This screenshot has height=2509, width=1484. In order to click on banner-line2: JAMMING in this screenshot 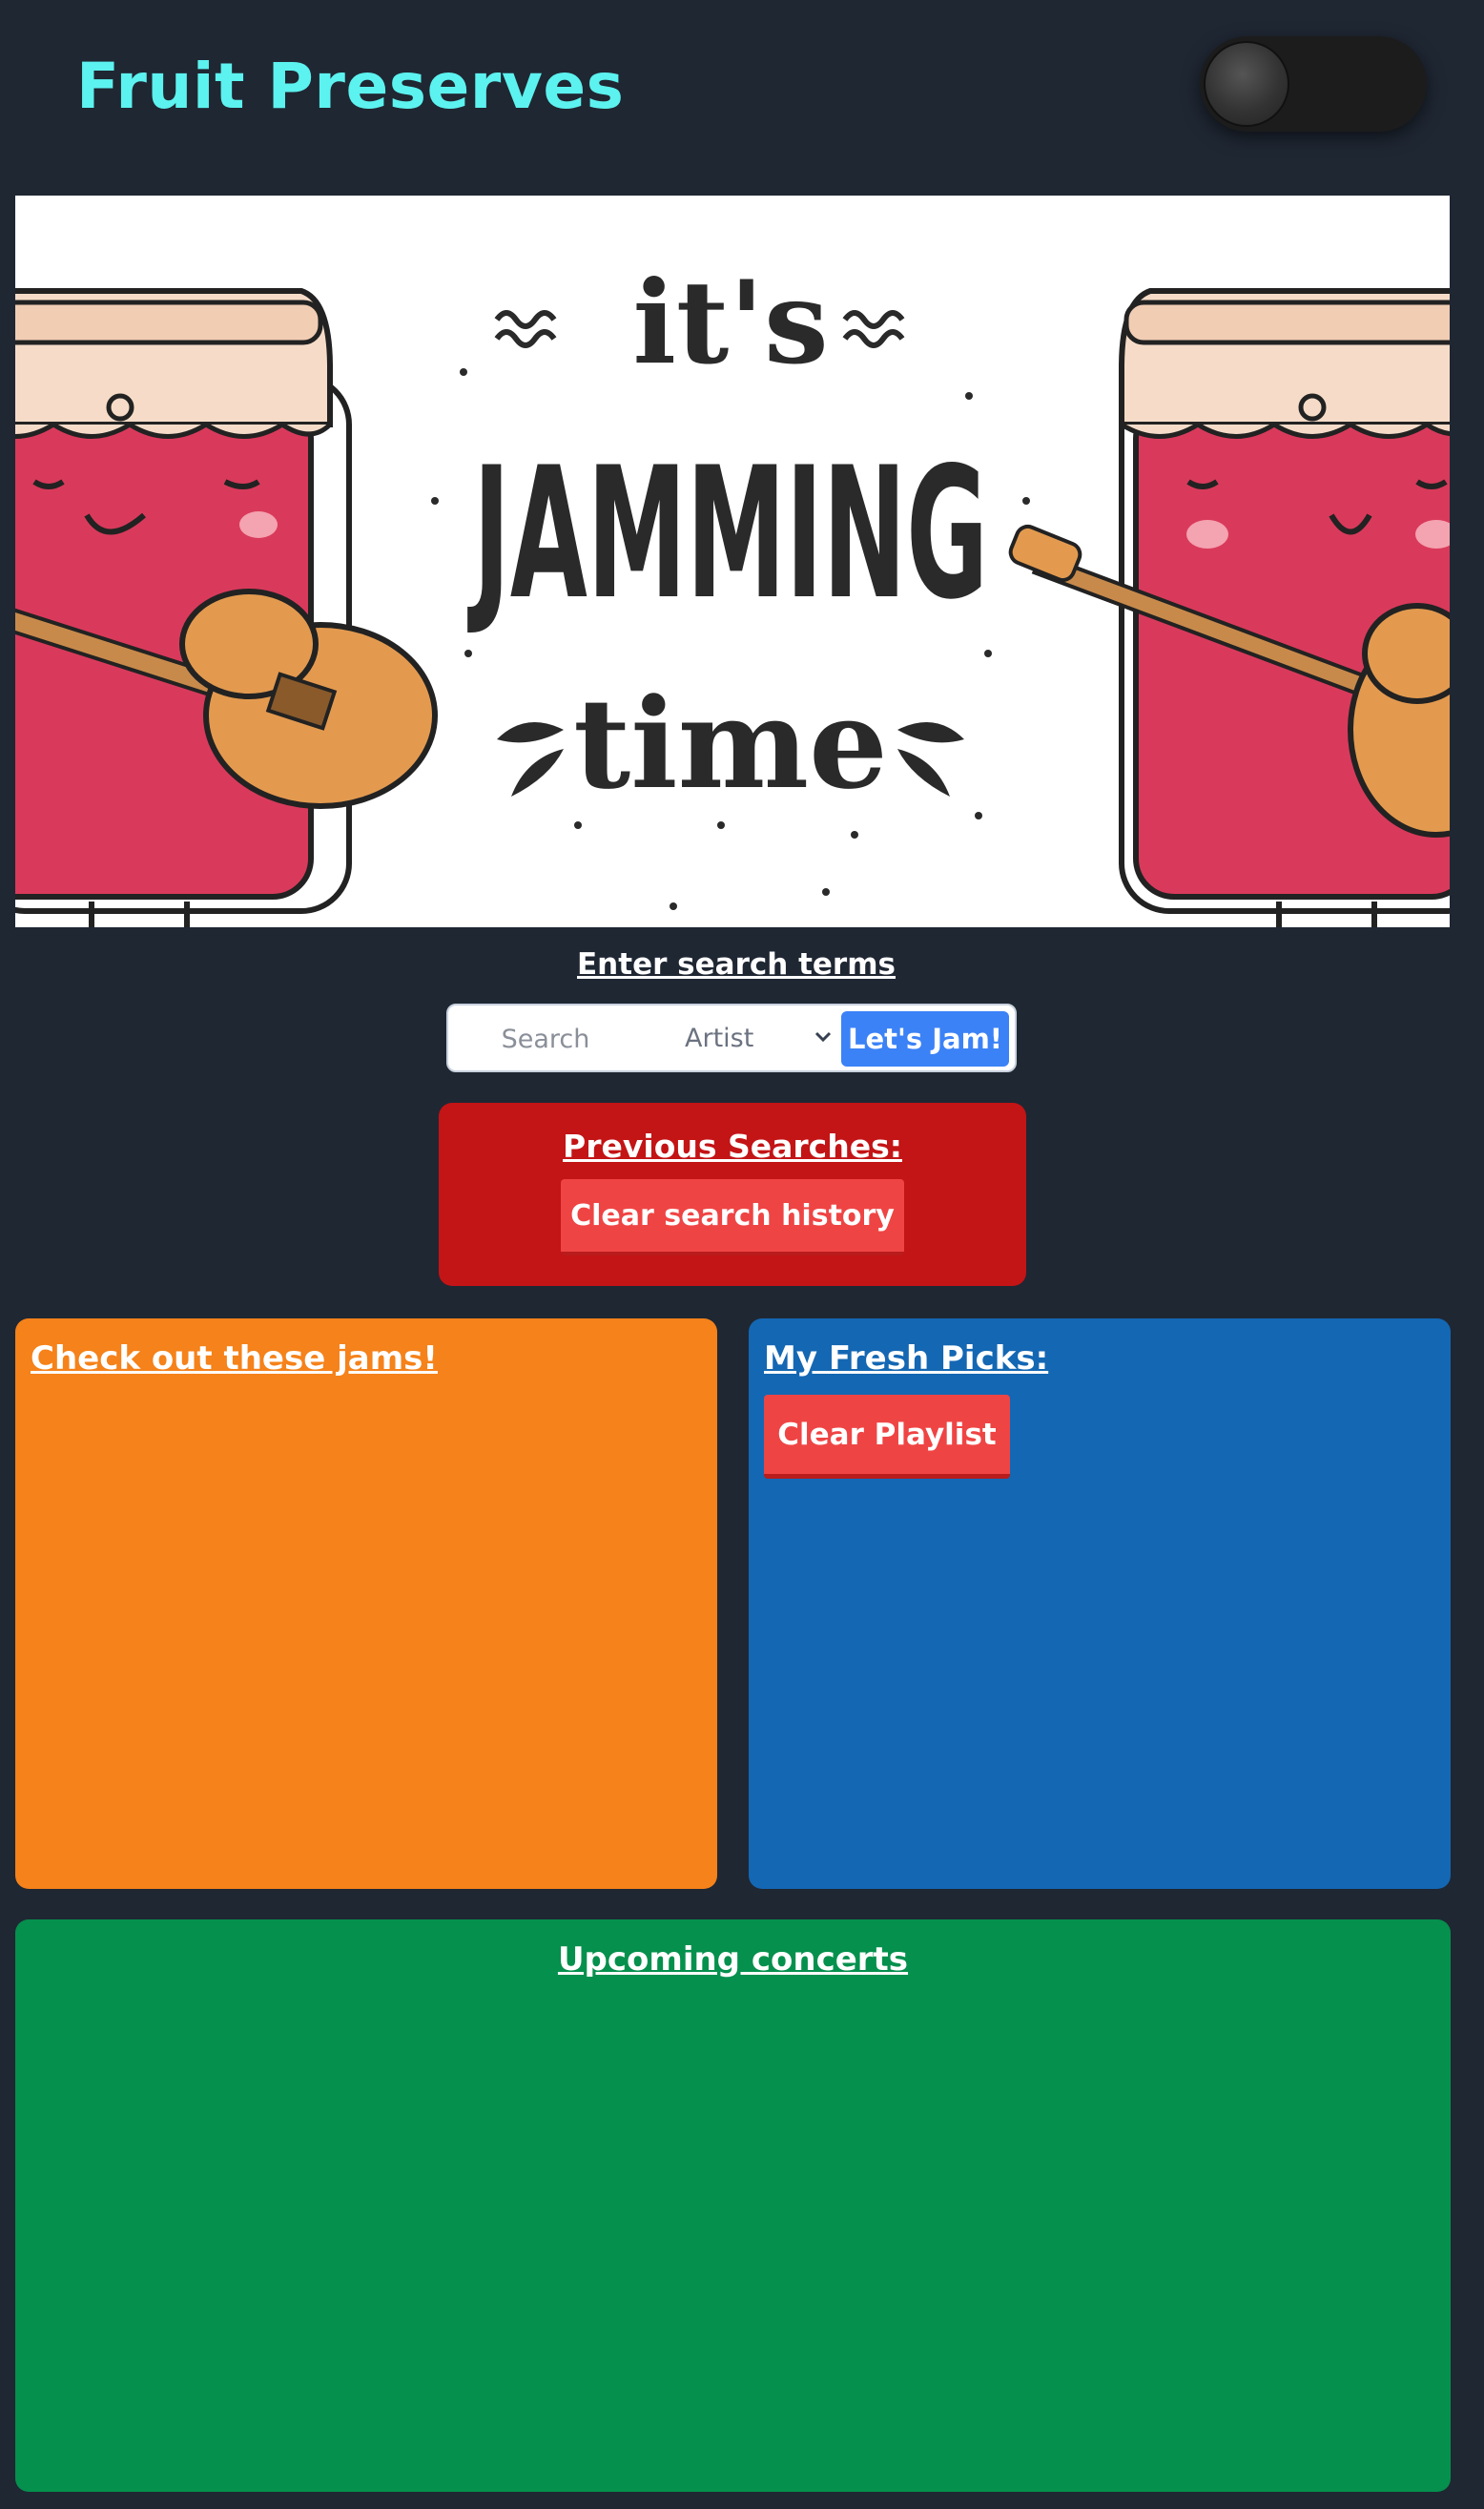, I will do `click(727, 533)`.